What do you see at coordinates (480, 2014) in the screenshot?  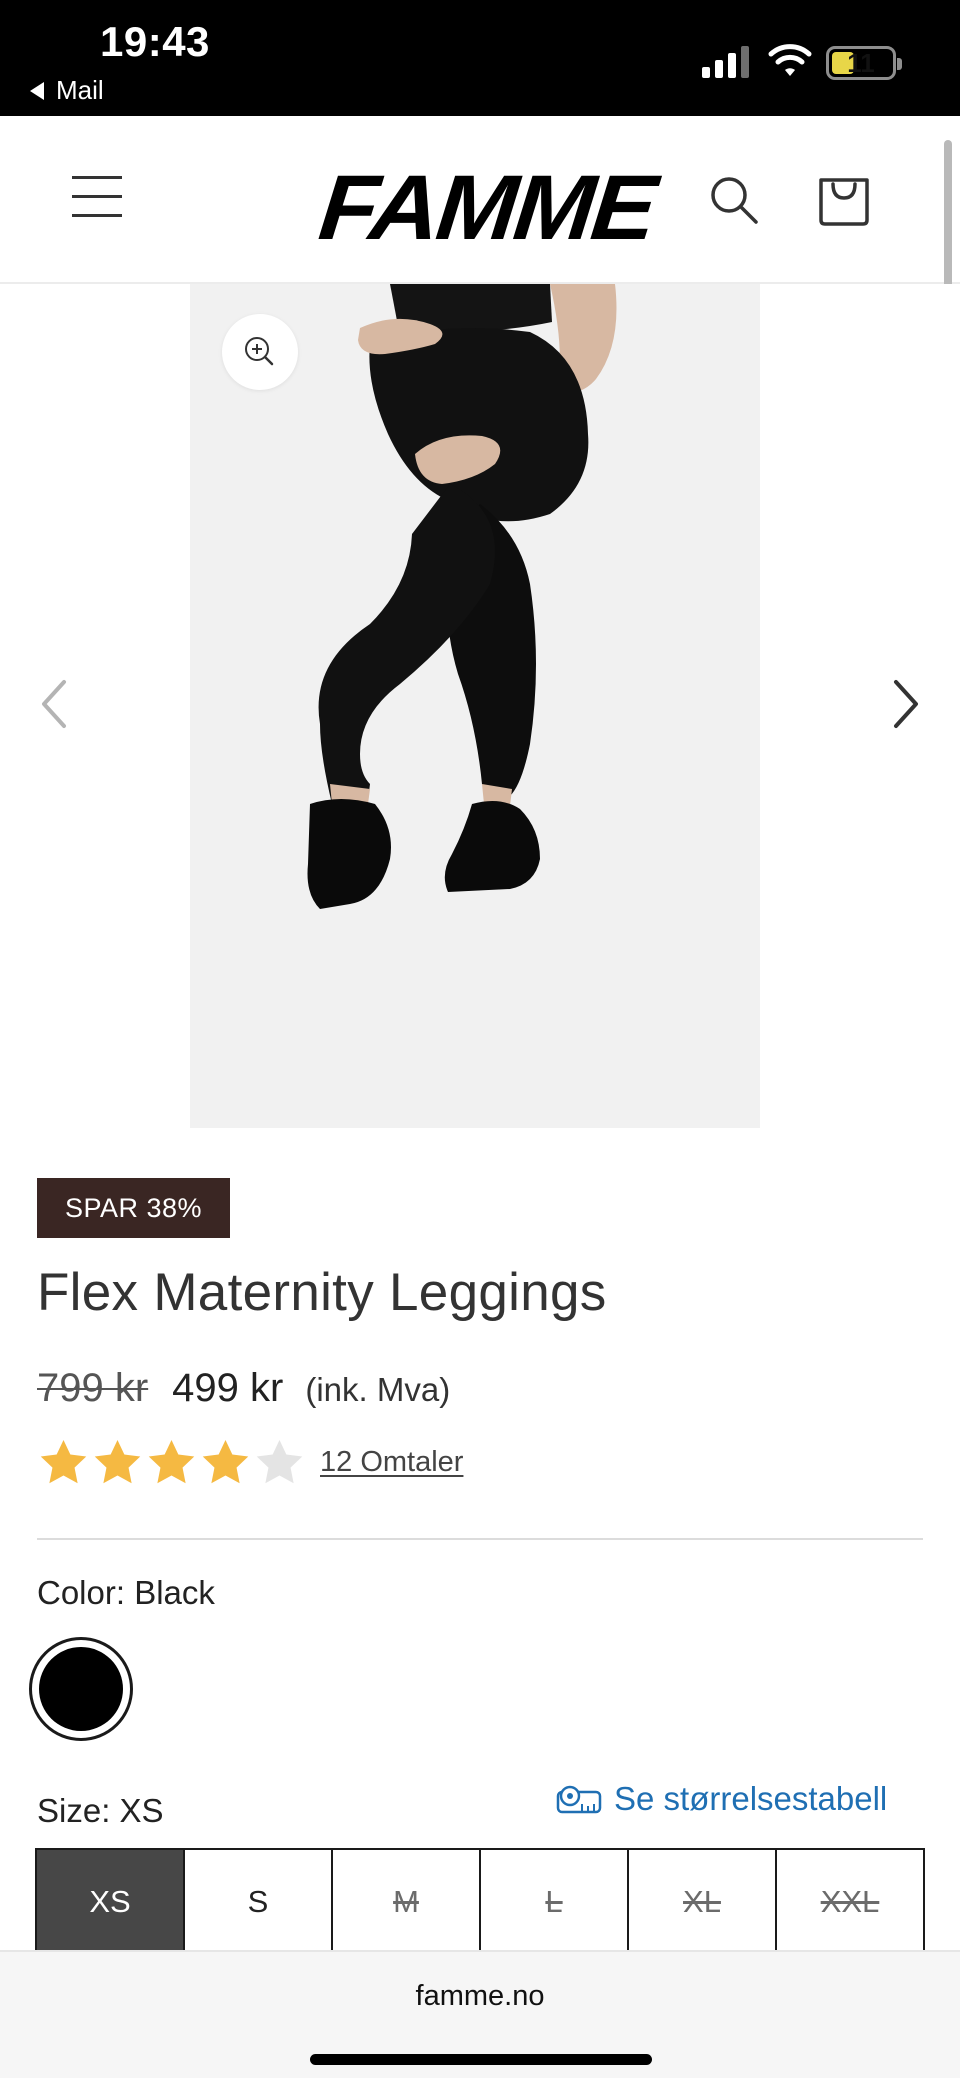 I see `browser-bottom-bar: famme.no` at bounding box center [480, 2014].